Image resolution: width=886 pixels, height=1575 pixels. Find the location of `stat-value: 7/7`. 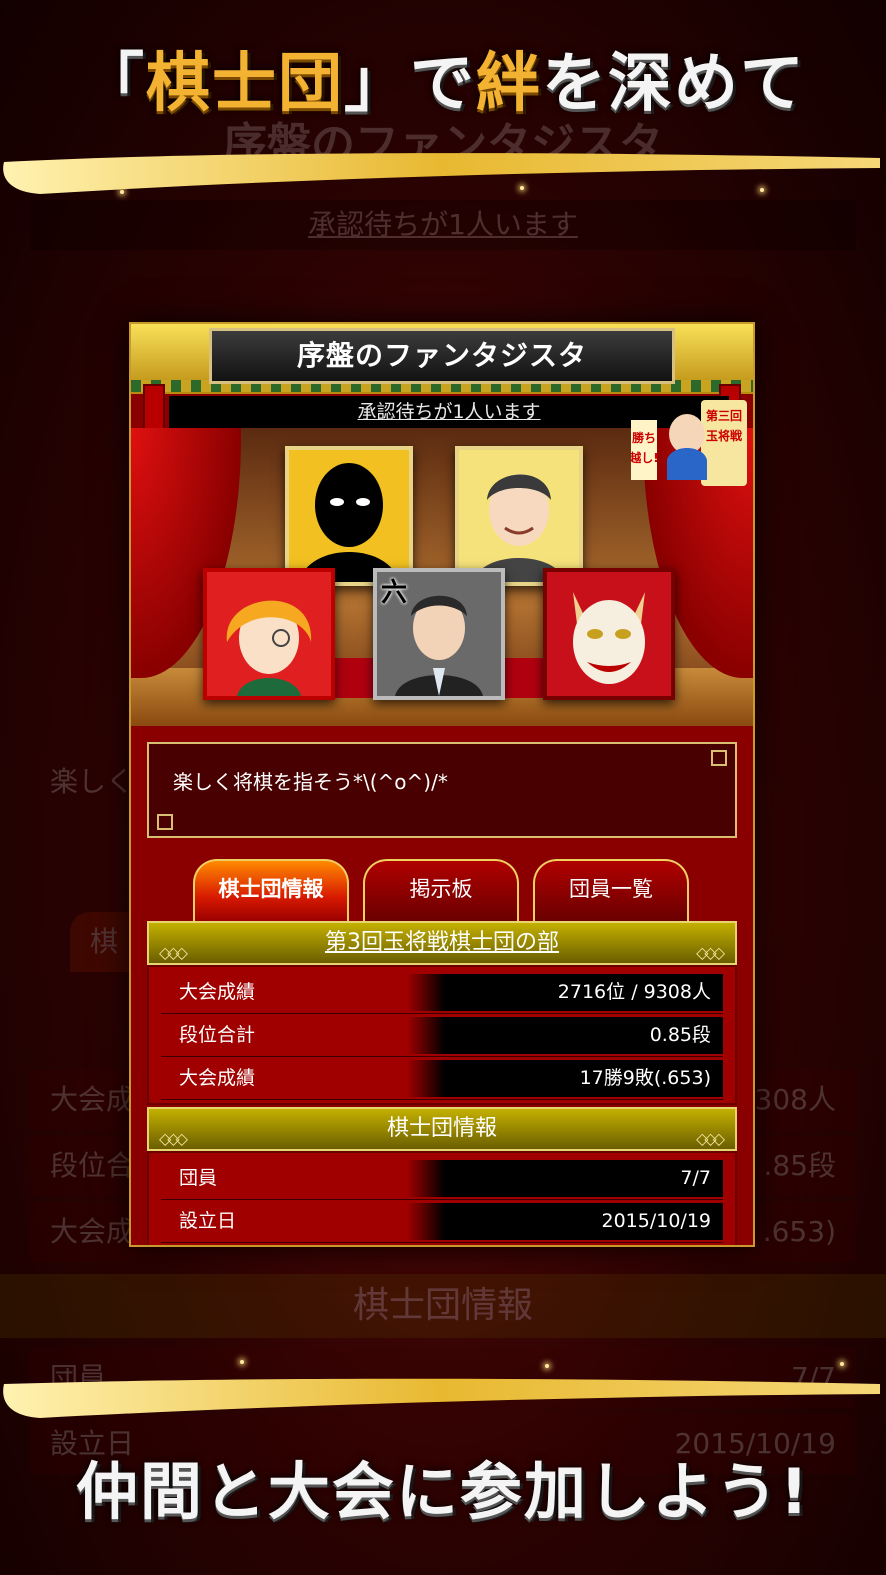

stat-value: 7/7 is located at coordinates (695, 1178).